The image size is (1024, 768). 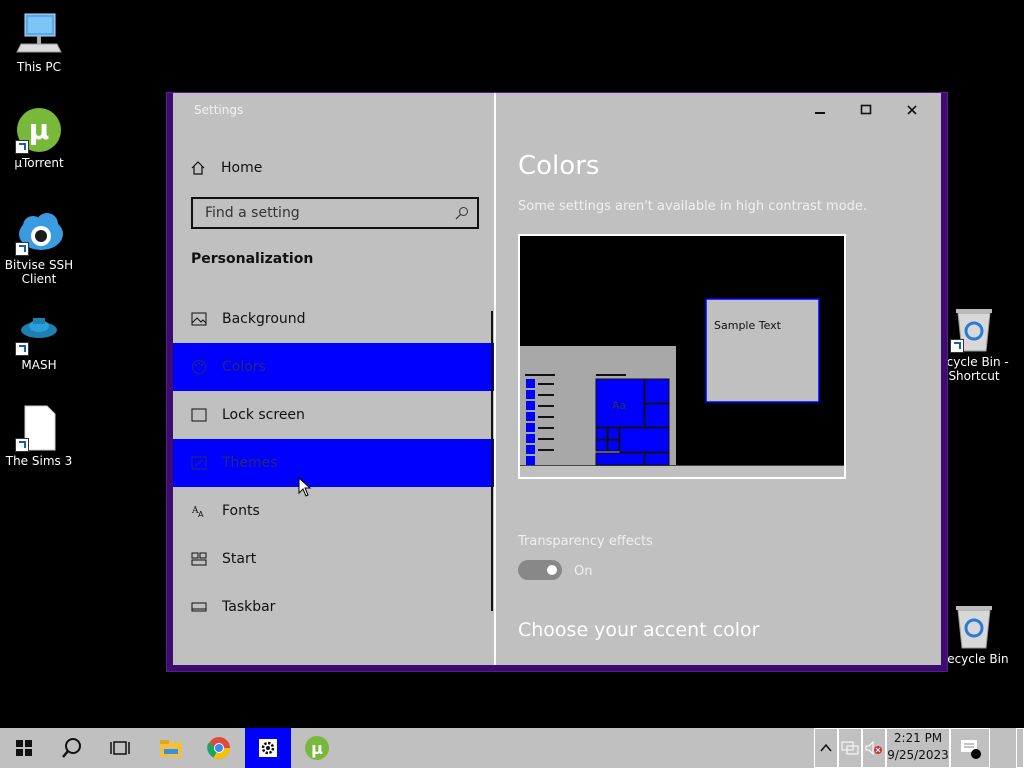 What do you see at coordinates (820, 113) in the screenshot?
I see `minimize-icon` at bounding box center [820, 113].